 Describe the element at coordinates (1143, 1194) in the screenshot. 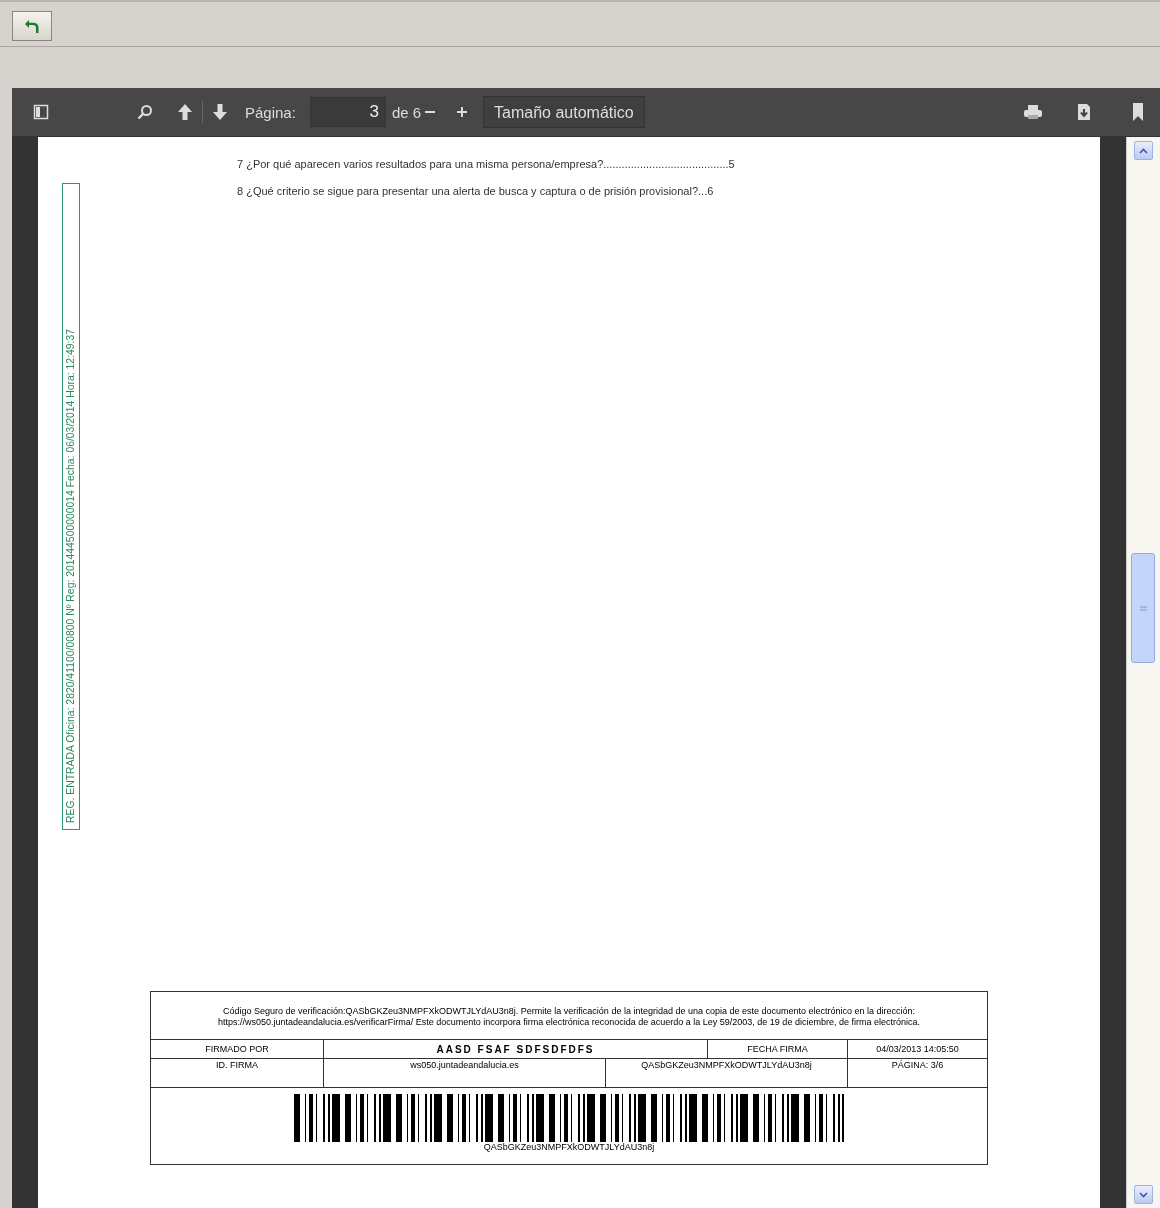

I see `scroll-down-icon` at that location.